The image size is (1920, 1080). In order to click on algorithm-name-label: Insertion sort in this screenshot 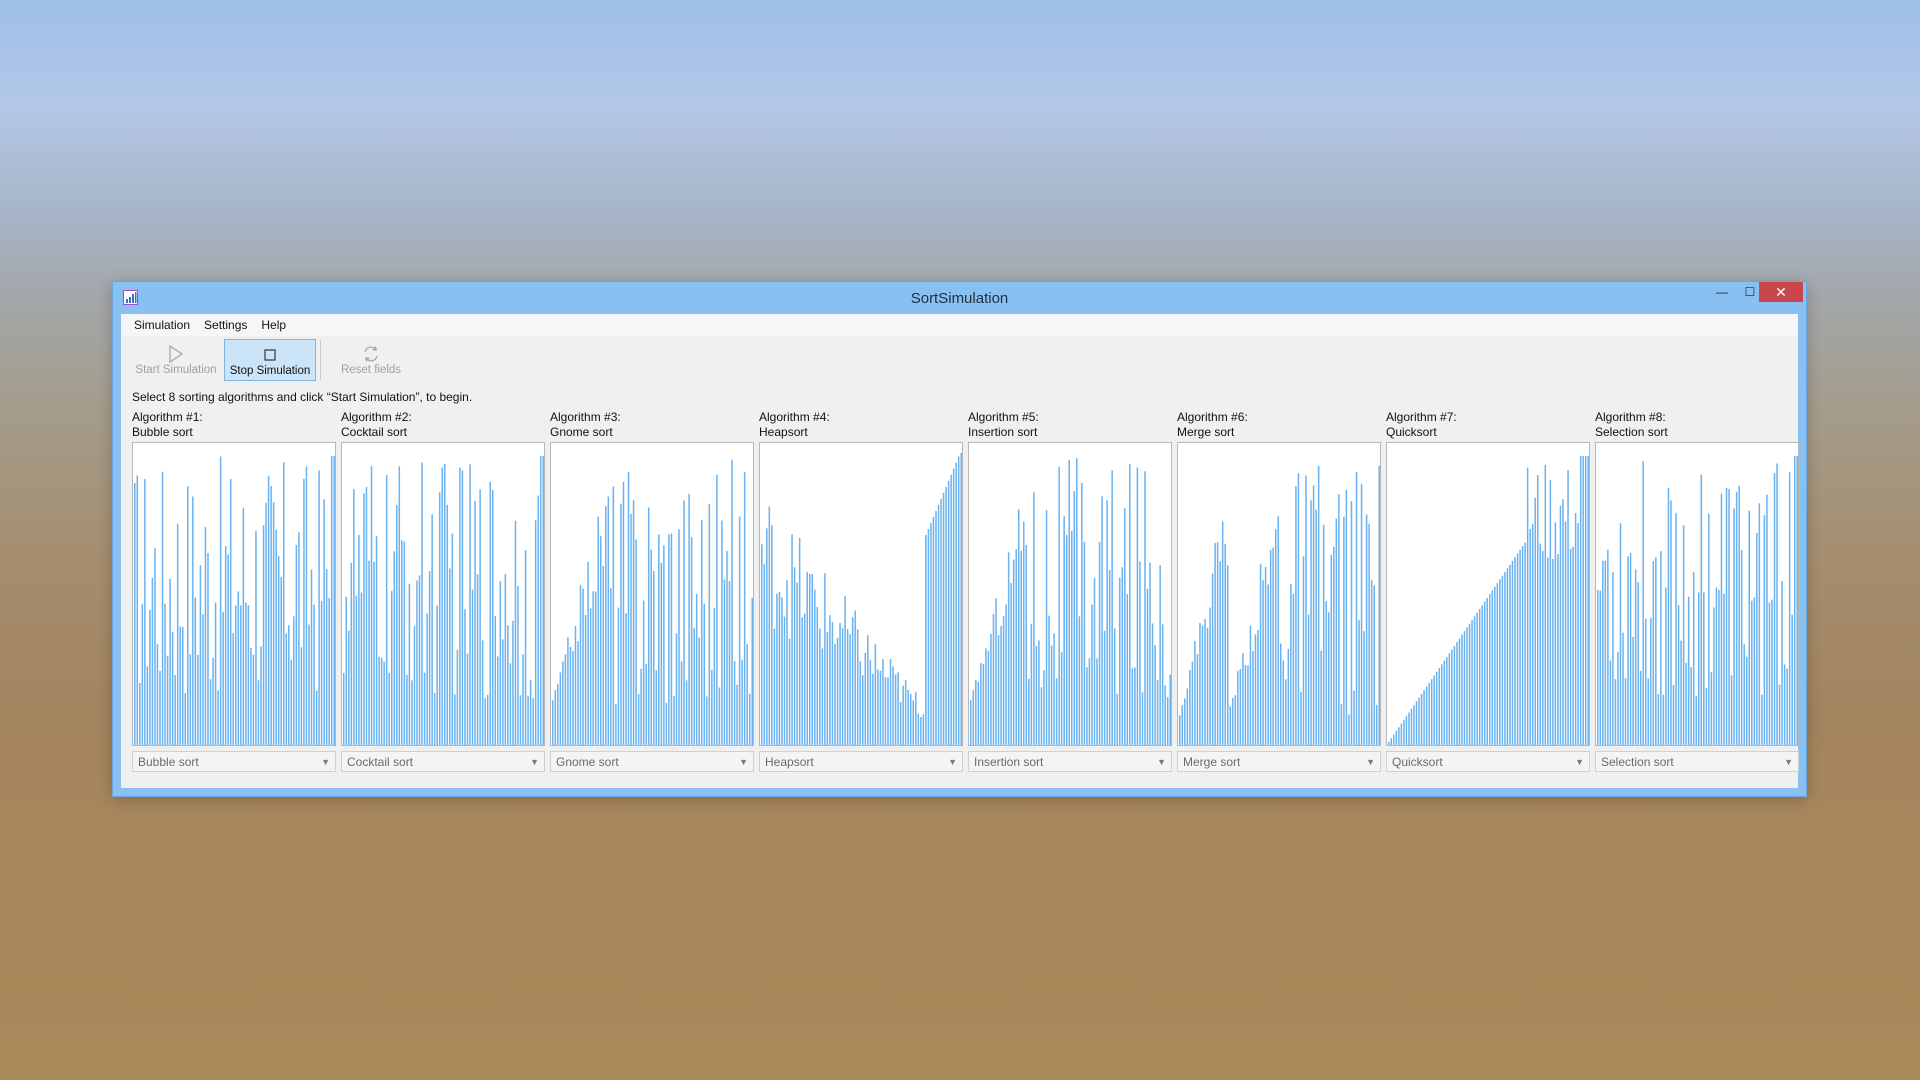, I will do `click(1003, 432)`.